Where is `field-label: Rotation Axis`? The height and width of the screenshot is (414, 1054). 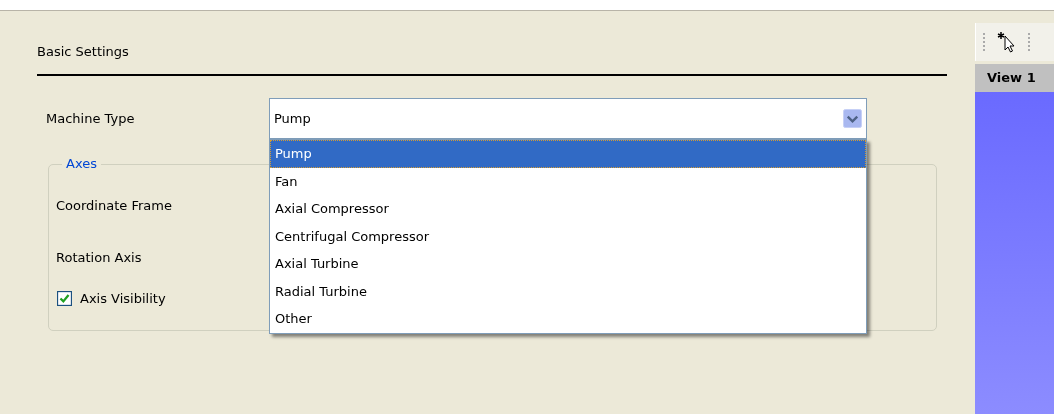
field-label: Rotation Axis is located at coordinates (99, 258).